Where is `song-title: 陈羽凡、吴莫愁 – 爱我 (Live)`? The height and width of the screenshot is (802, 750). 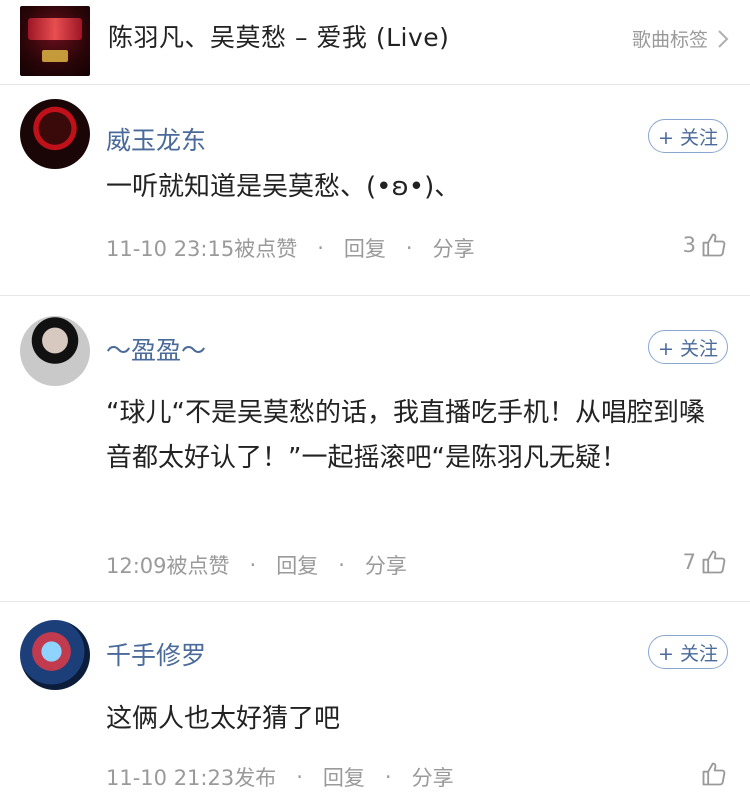 song-title: 陈羽凡、吴莫愁 – 爱我 (Live) is located at coordinates (279, 37).